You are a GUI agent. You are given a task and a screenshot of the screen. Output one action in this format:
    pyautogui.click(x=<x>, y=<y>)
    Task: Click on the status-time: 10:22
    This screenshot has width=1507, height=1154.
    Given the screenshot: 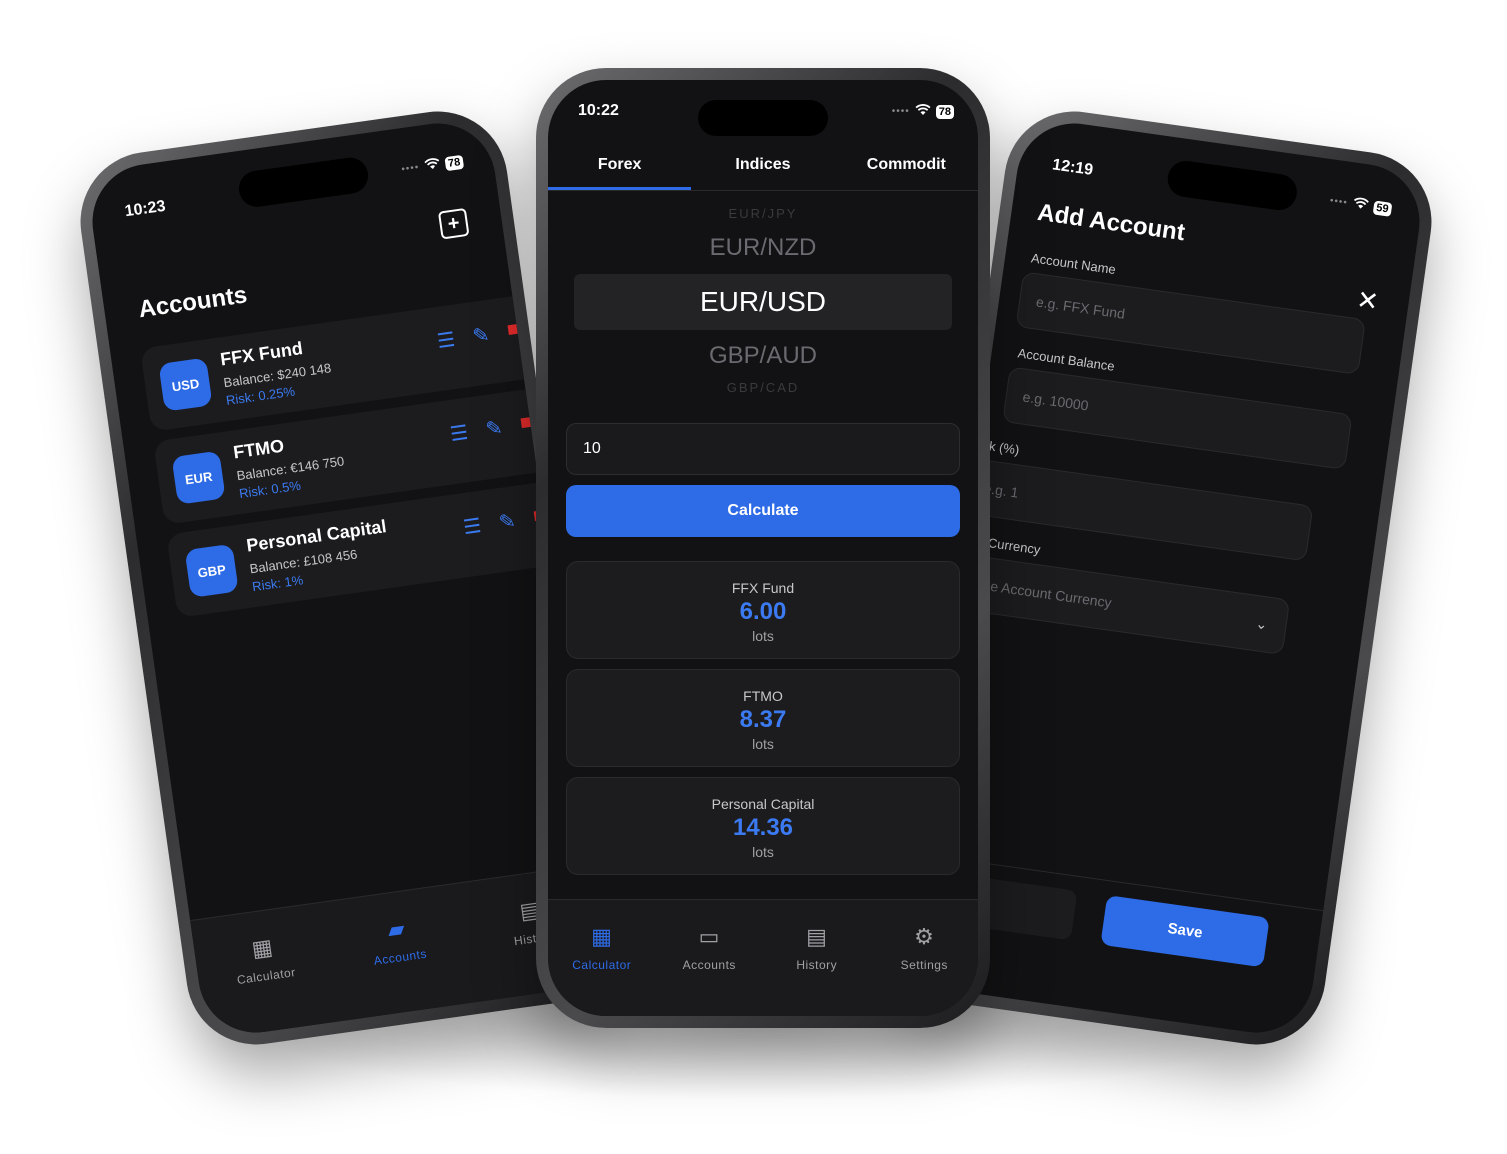 What is the action you would take?
    pyautogui.click(x=598, y=110)
    